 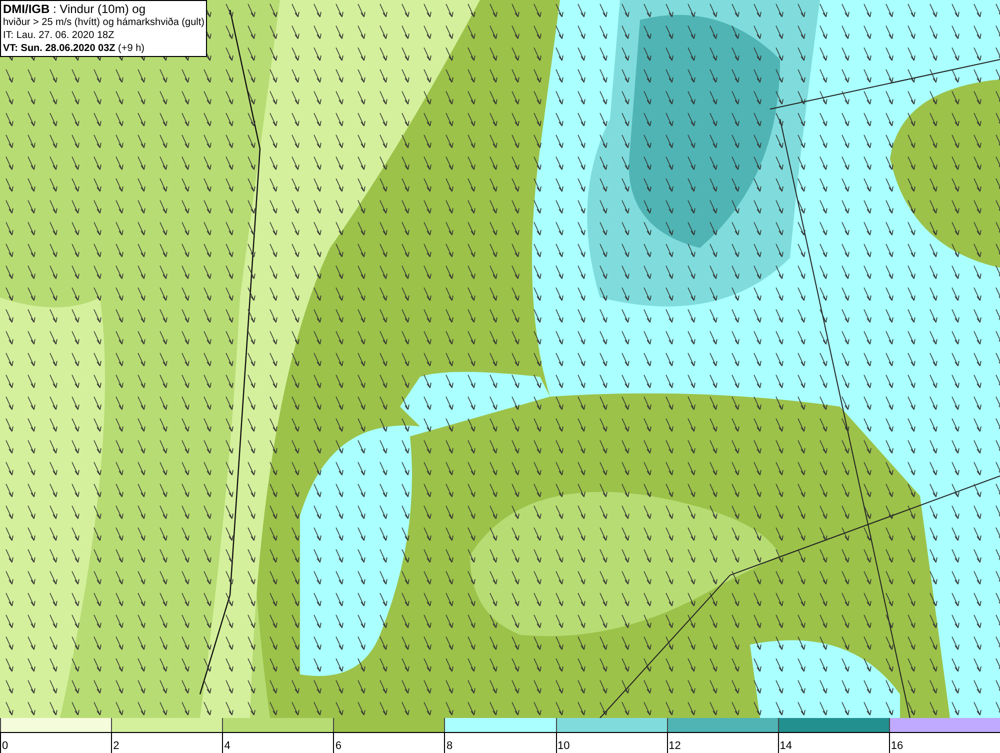 I want to click on title-text: VT: Sun. 28.06.2020 03Z (+9 h), so click(x=74, y=48).